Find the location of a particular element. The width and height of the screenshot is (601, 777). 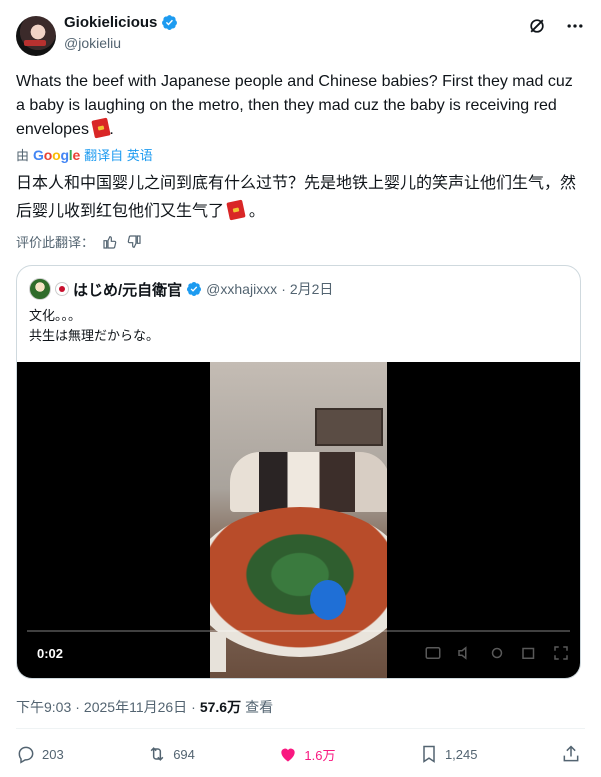

tweet-header: Giokielicious @jokieliu is located at coordinates (300, 35).